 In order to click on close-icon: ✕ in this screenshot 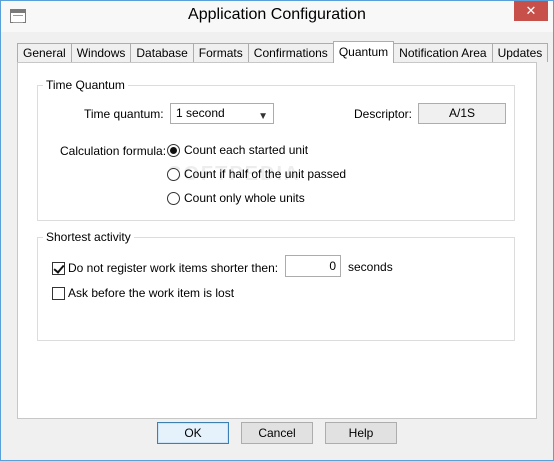, I will do `click(531, 10)`.